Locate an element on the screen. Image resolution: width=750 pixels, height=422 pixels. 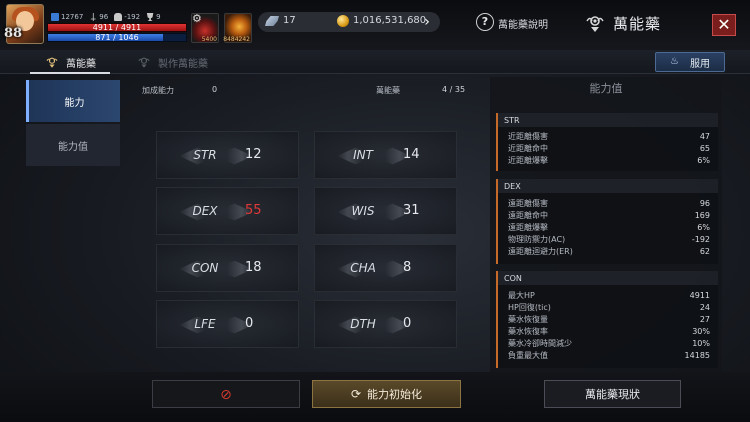
row-label: 近距離爆擊 is located at coordinates (528, 160).